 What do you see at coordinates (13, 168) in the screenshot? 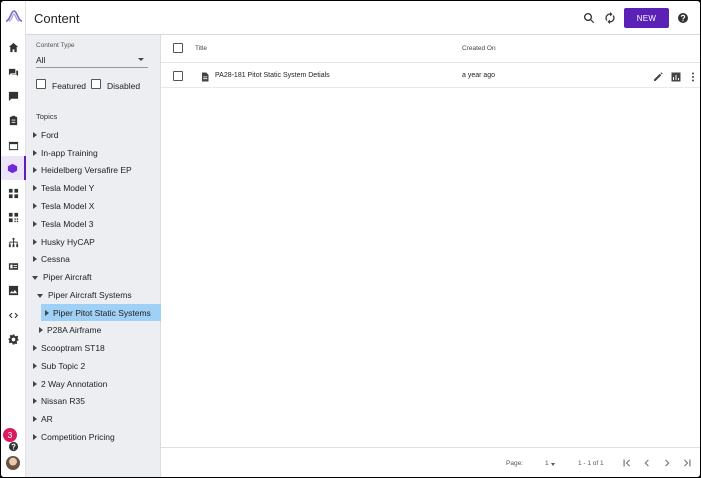
I see `content-icon` at bounding box center [13, 168].